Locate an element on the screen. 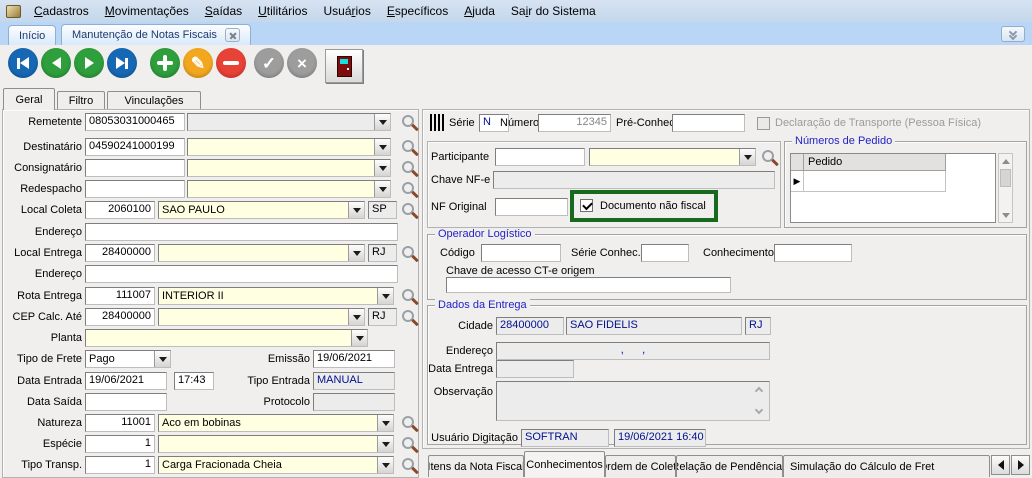  scroll-down-icon is located at coordinates (1005, 215).